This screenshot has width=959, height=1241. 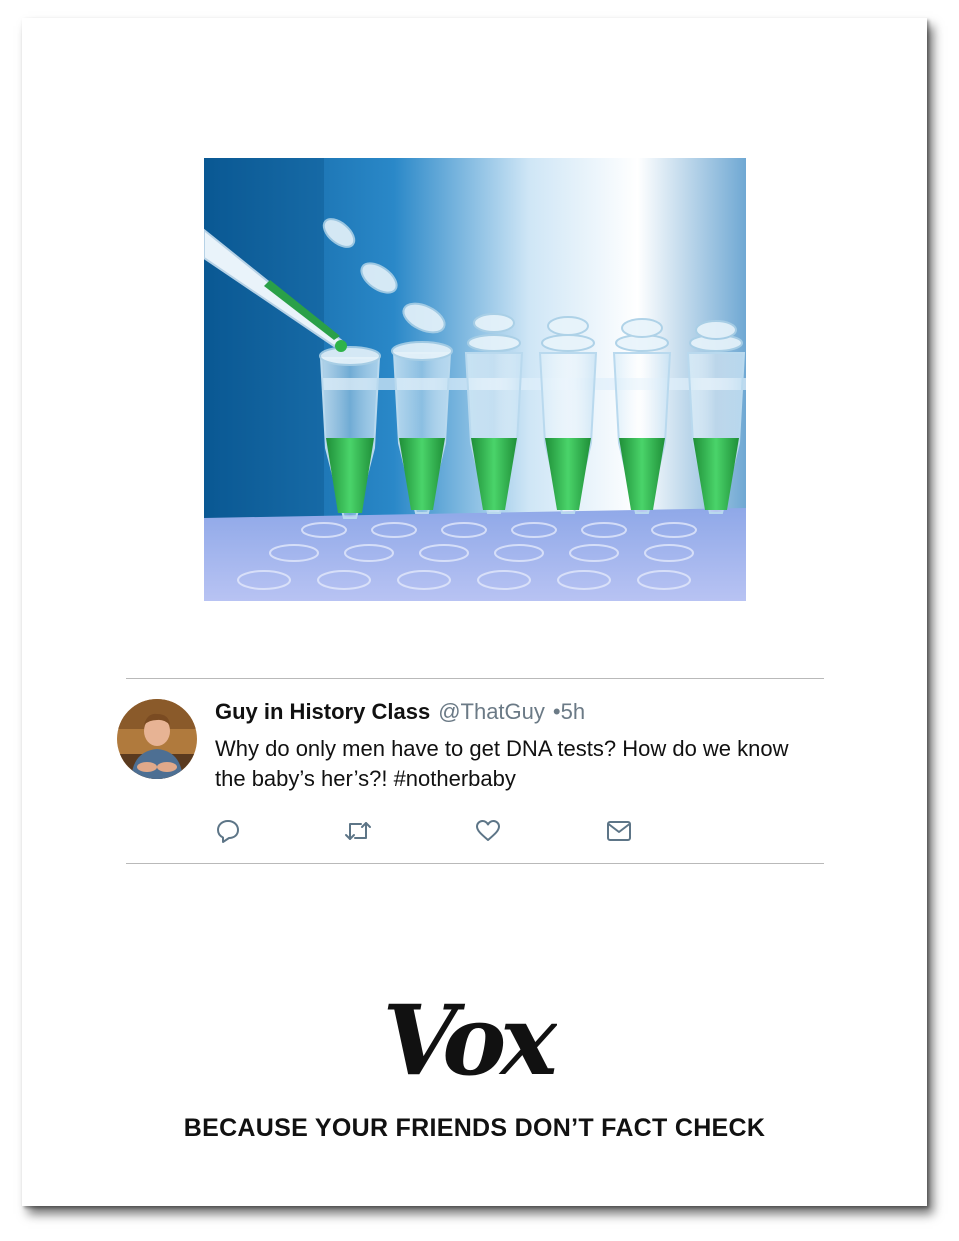 I want to click on reply-icon, so click(x=228, y=831).